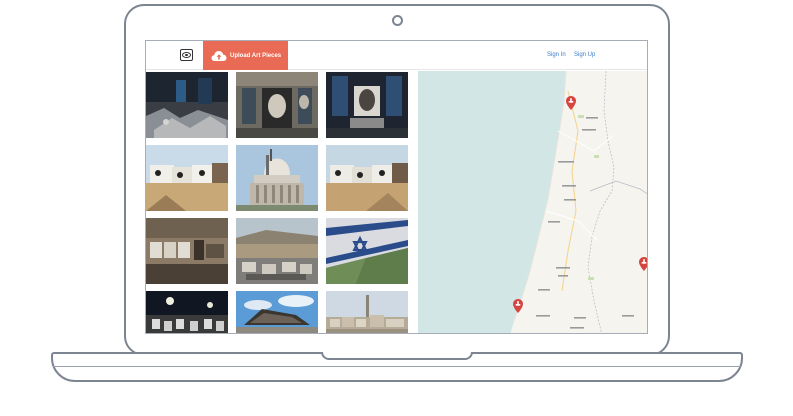 Image resolution: width=793 pixels, height=416 pixels. Describe the element at coordinates (256, 55) in the screenshot. I see `upload-button-label: Upload Art Pieces` at that location.